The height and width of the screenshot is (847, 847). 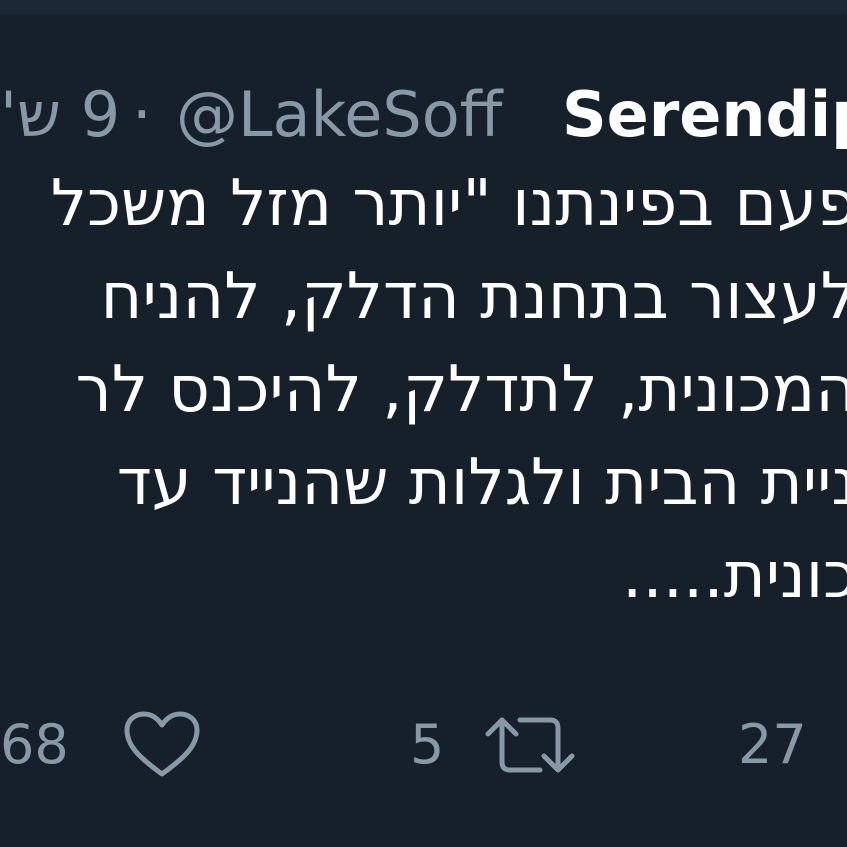 I want to click on tweet-text-line: ניית הבית ולגלות שהנייד עד, so click(x=481, y=483).